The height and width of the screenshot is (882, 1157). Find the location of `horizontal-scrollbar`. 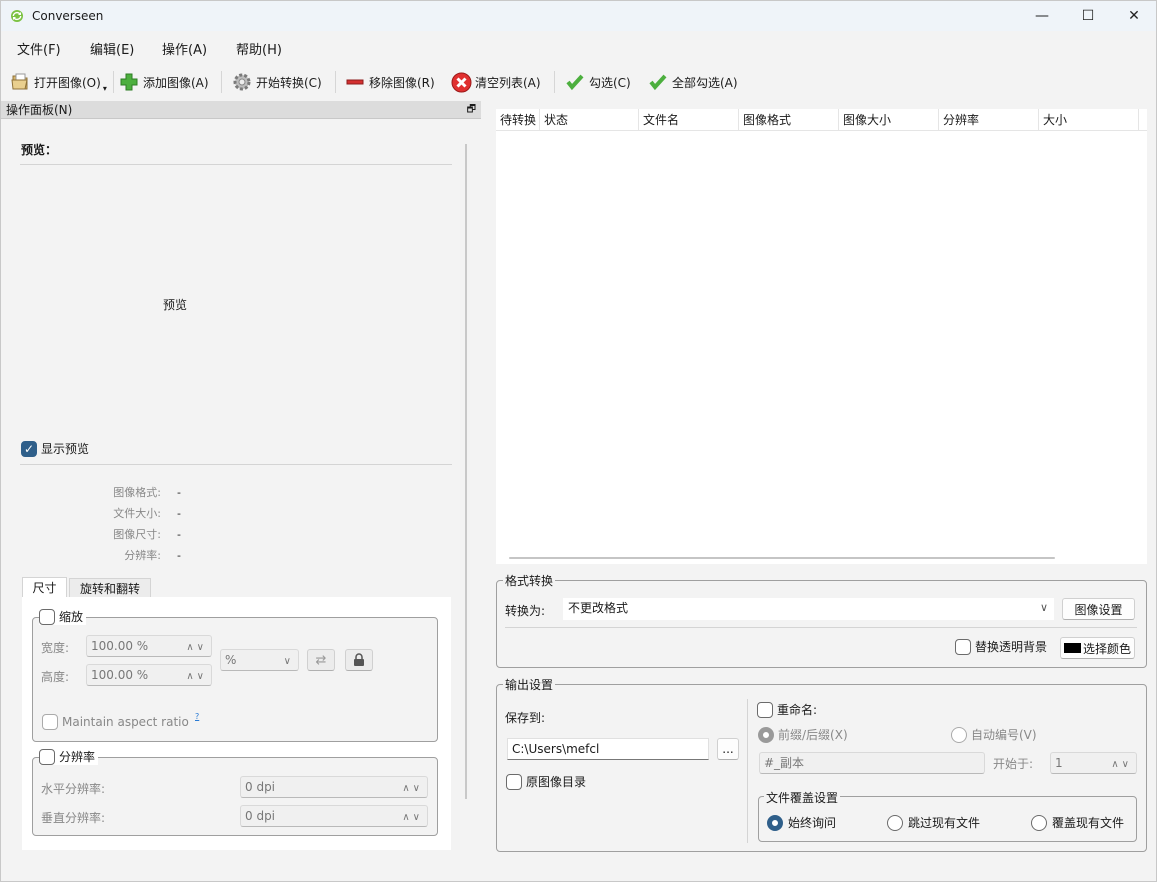

horizontal-scrollbar is located at coordinates (782, 558).